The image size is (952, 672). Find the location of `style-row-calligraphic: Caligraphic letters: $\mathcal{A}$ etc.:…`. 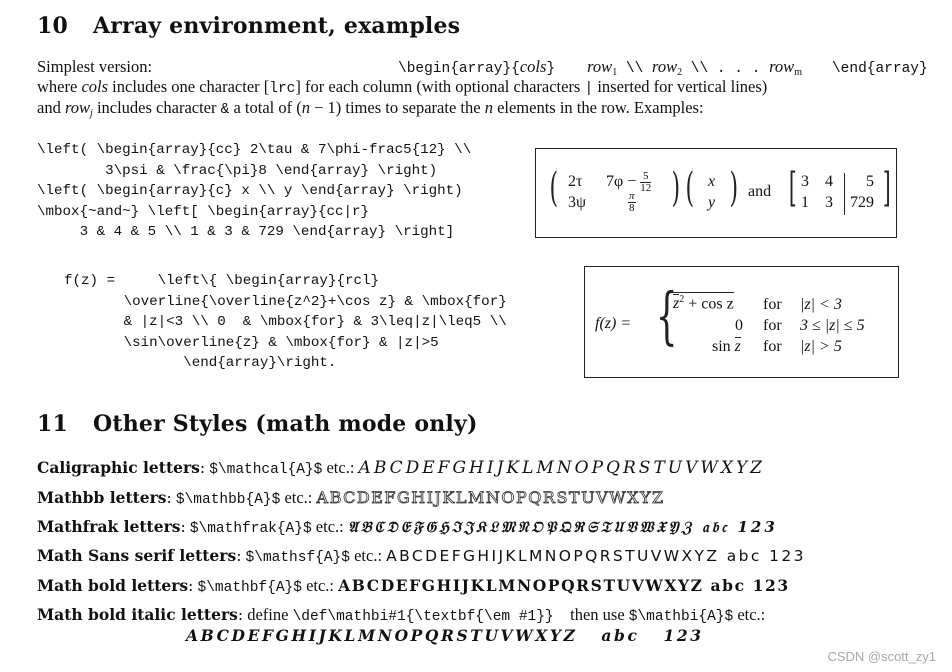

style-row-calligraphic: Caligraphic letters: $\mathcal{A}$ etc.:… is located at coordinates (401, 468).